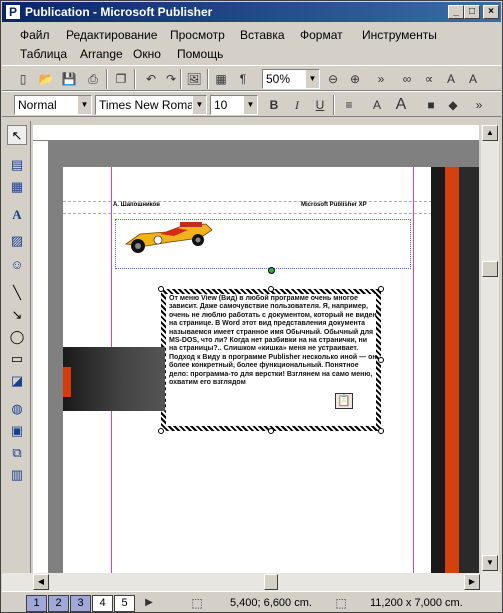 This screenshot has width=503, height=613. I want to click on oval-tool-icon: ◯, so click(17, 337).